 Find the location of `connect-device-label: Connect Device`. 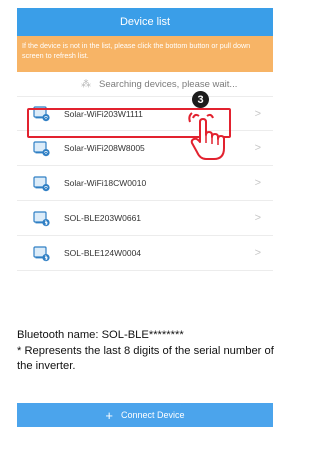

connect-device-label: Connect Device is located at coordinates (153, 415).